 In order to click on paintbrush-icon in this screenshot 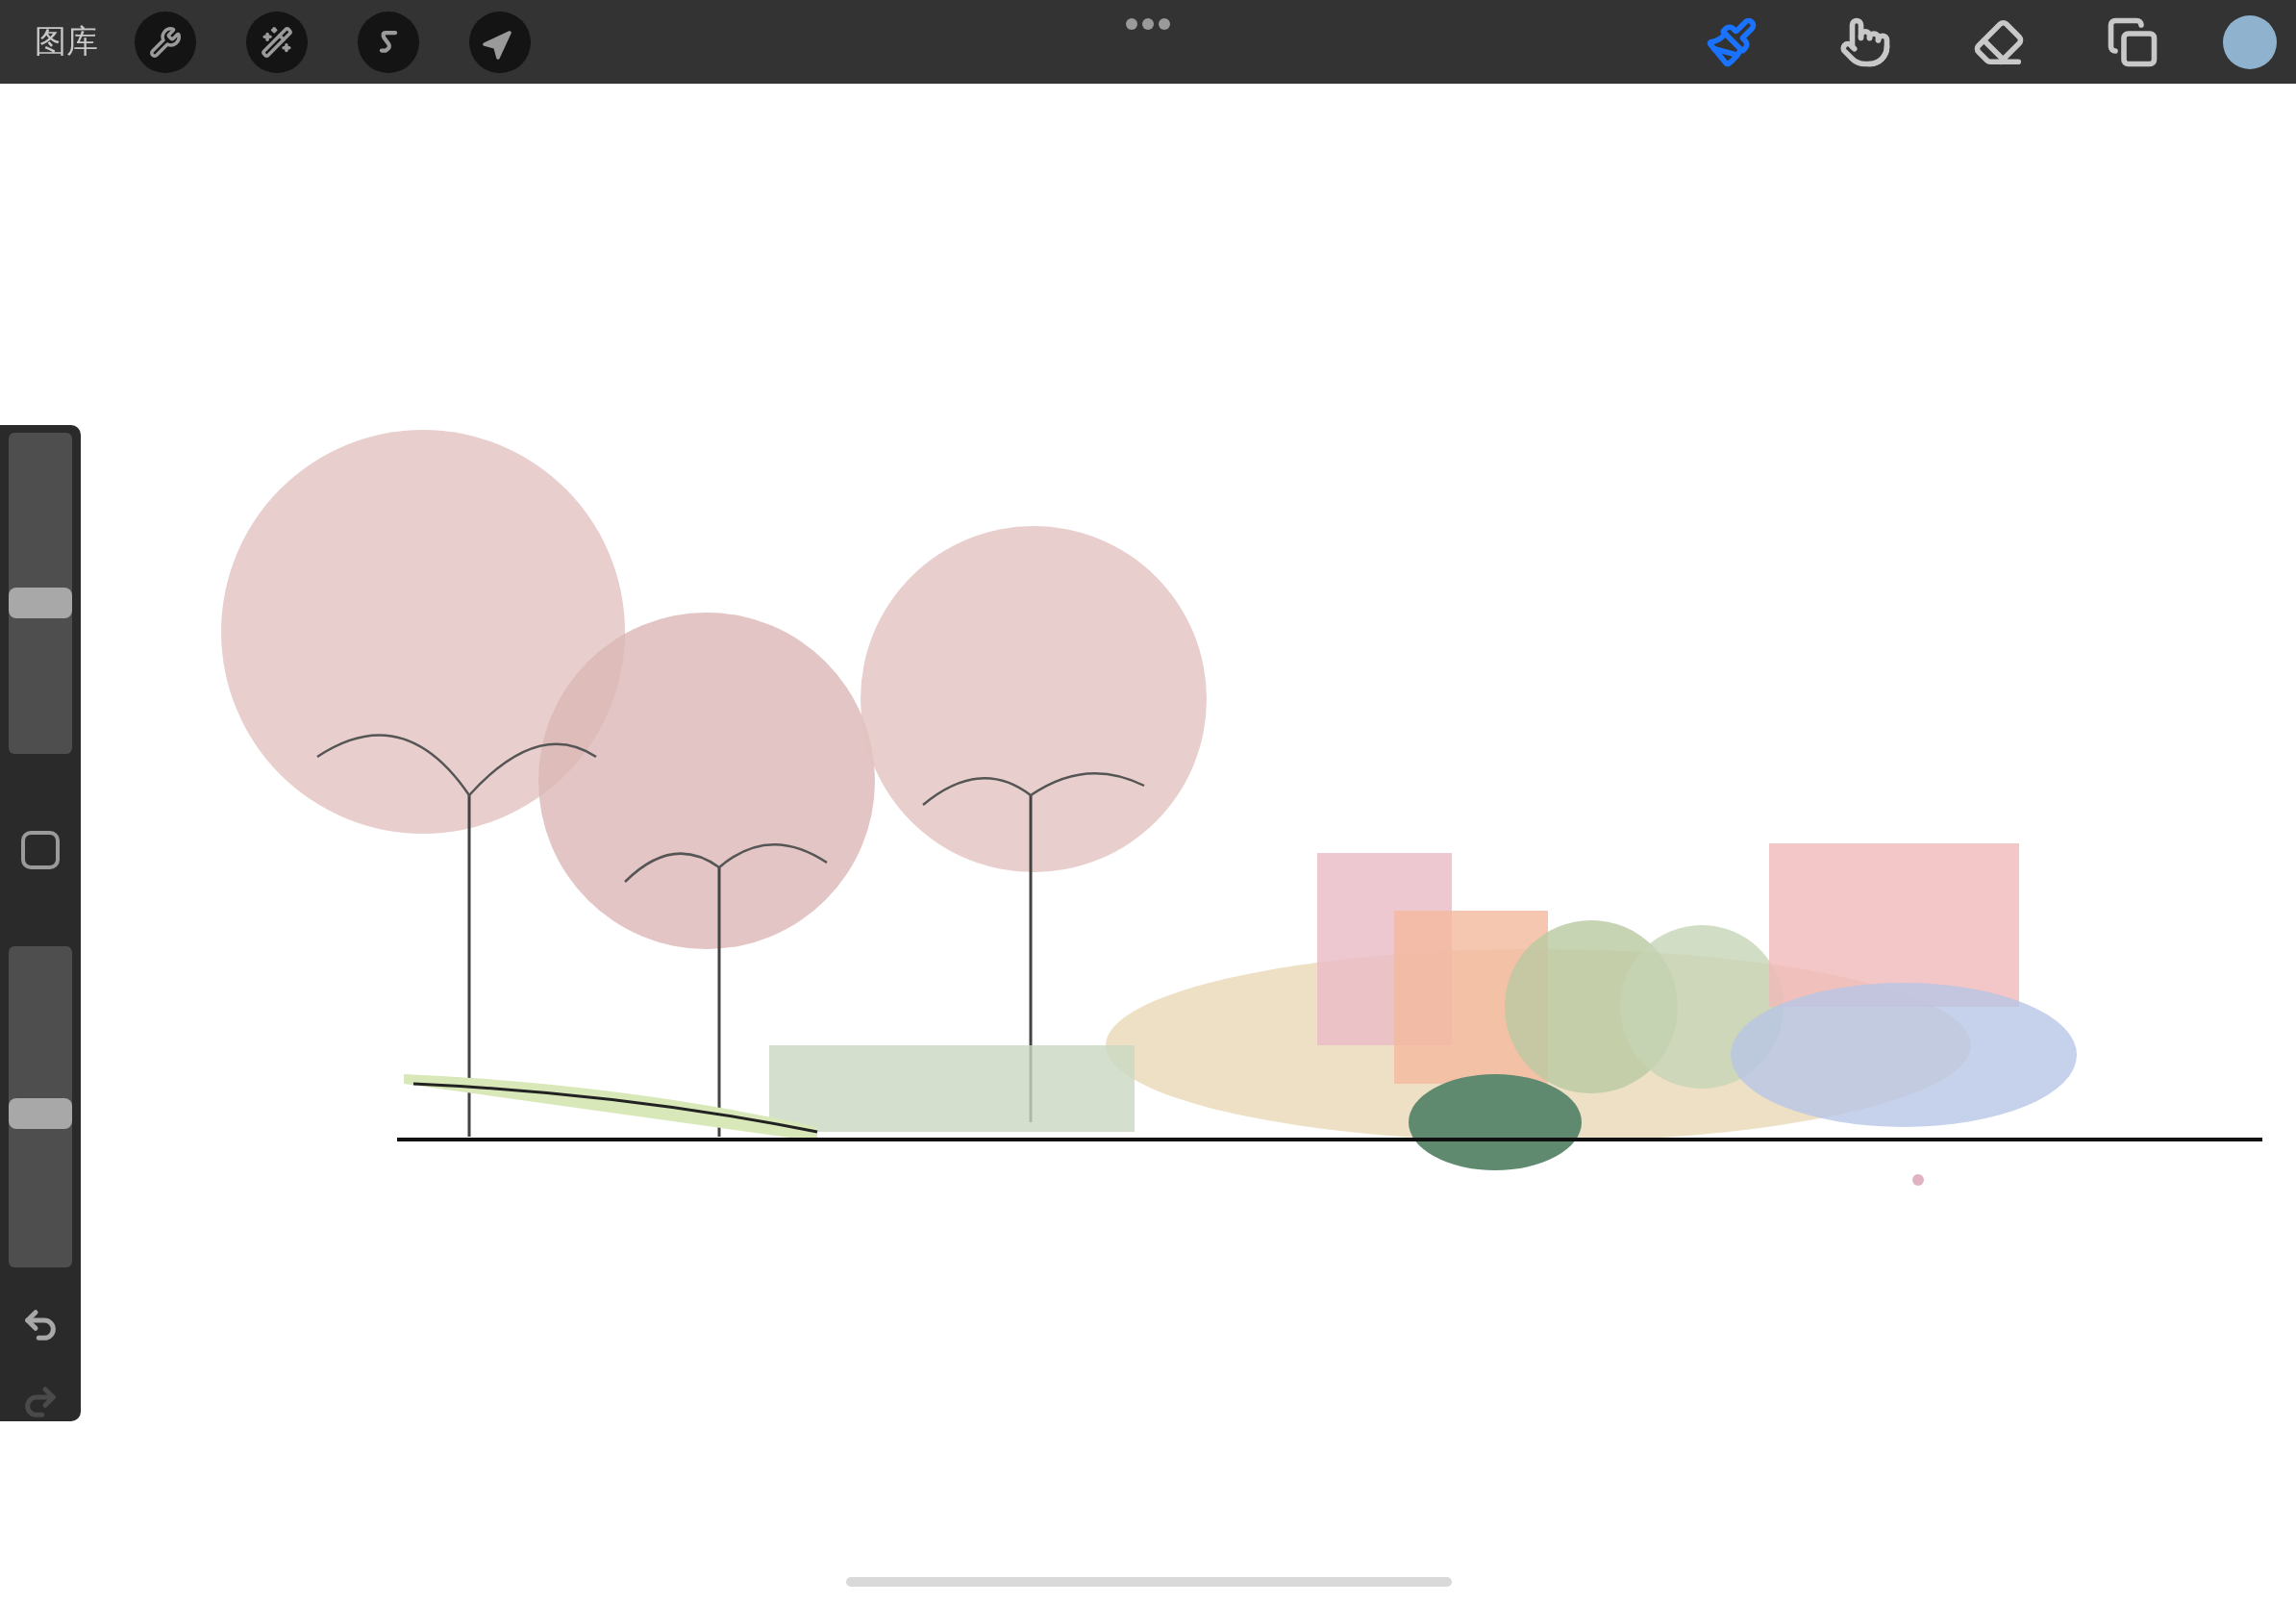, I will do `click(1732, 41)`.